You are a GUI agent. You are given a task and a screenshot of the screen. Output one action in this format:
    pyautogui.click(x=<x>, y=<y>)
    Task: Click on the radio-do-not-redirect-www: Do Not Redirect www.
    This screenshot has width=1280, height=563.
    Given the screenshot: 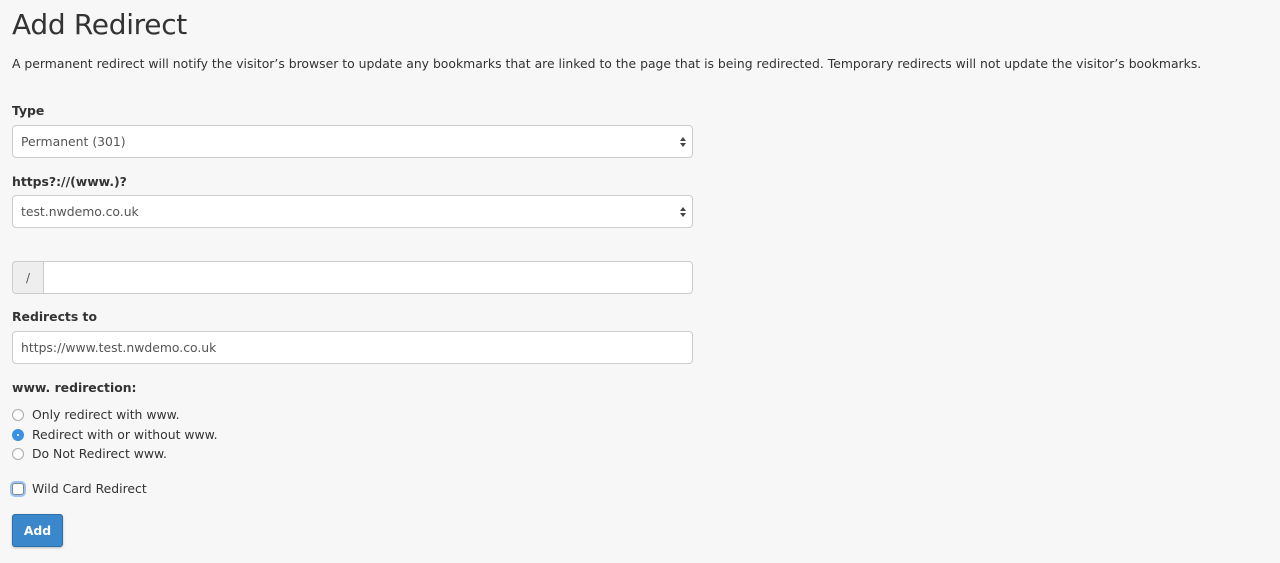 What is the action you would take?
    pyautogui.click(x=89, y=453)
    